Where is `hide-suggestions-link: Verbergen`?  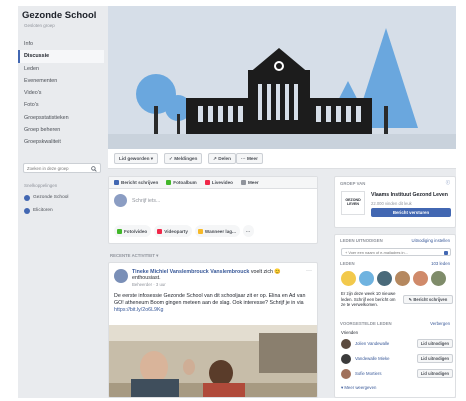
hide-suggestions-link: Verbergen is located at coordinates (440, 323).